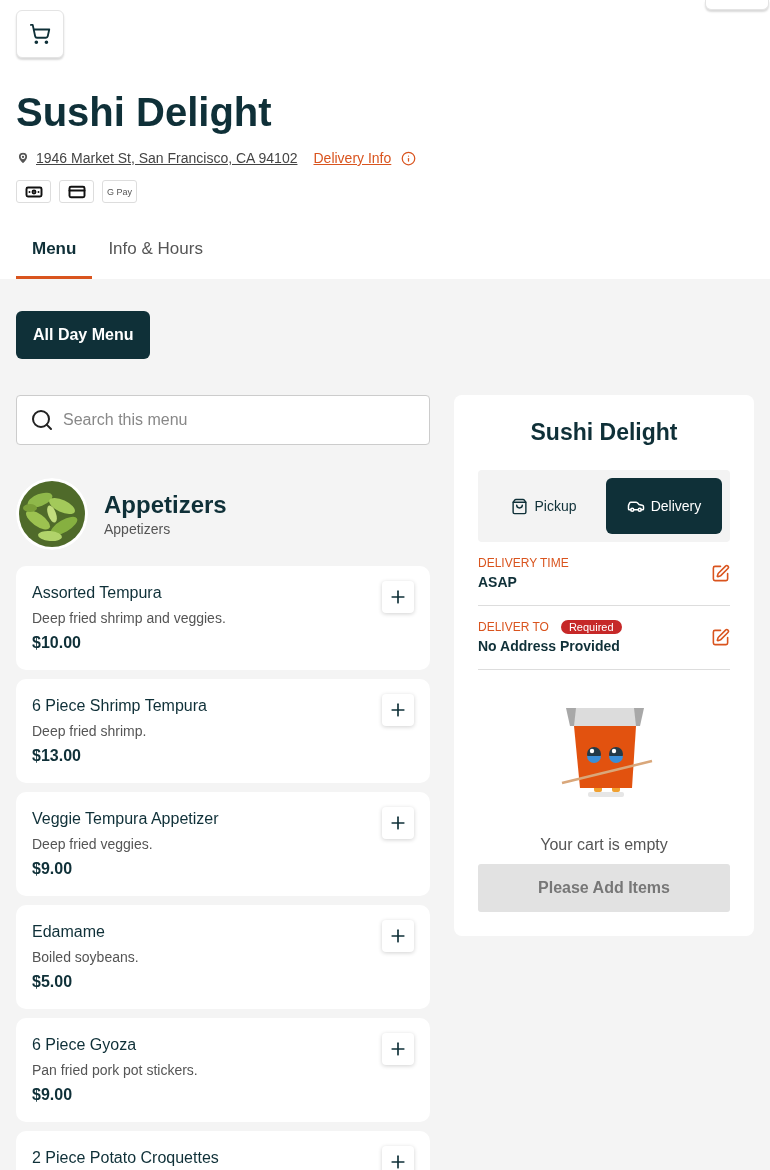  What do you see at coordinates (167, 158) in the screenshot?
I see `address-link: 1946 Market St, San Francisco, CA 94102` at bounding box center [167, 158].